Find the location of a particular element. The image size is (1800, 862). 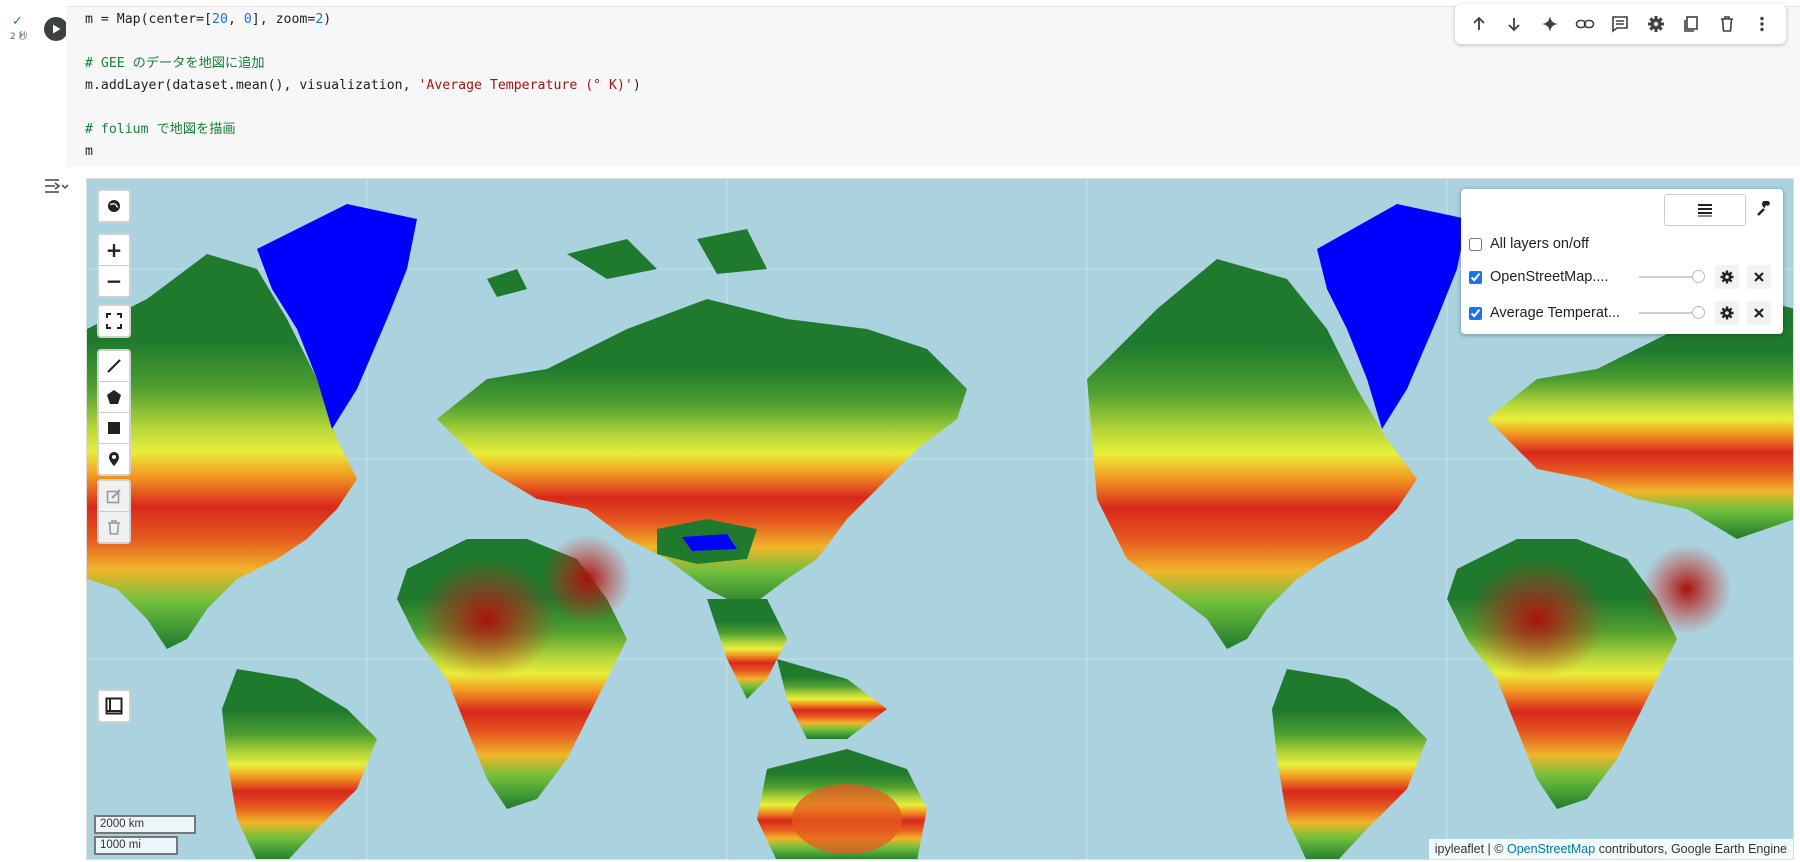

comment-icon is located at coordinates (1620, 24).